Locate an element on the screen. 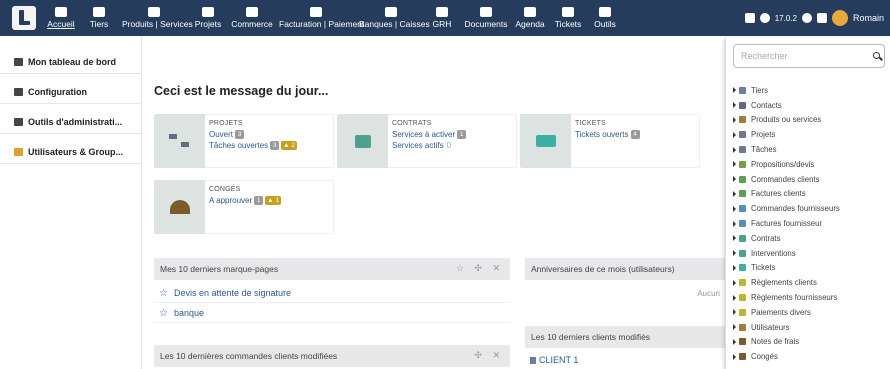  link-projets-ouverts: Ouvert 3 is located at coordinates (269, 134).